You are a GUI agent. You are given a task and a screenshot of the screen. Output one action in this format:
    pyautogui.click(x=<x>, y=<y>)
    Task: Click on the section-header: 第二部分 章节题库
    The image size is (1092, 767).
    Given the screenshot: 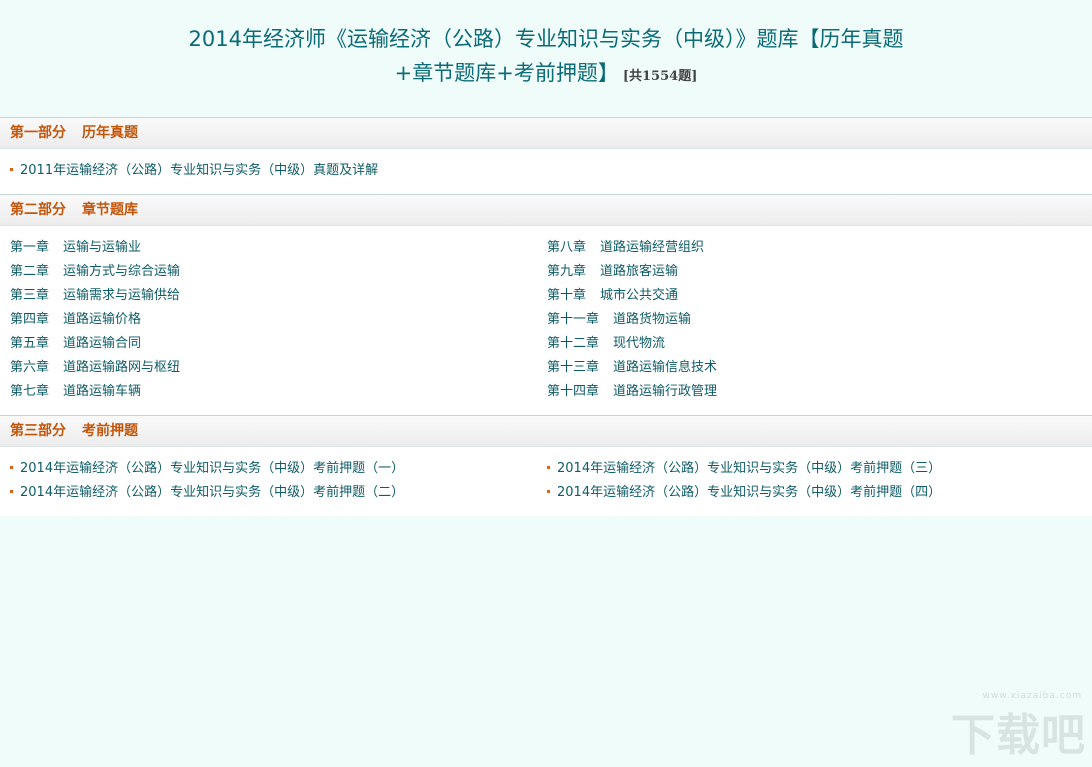 What is the action you would take?
    pyautogui.click(x=546, y=210)
    